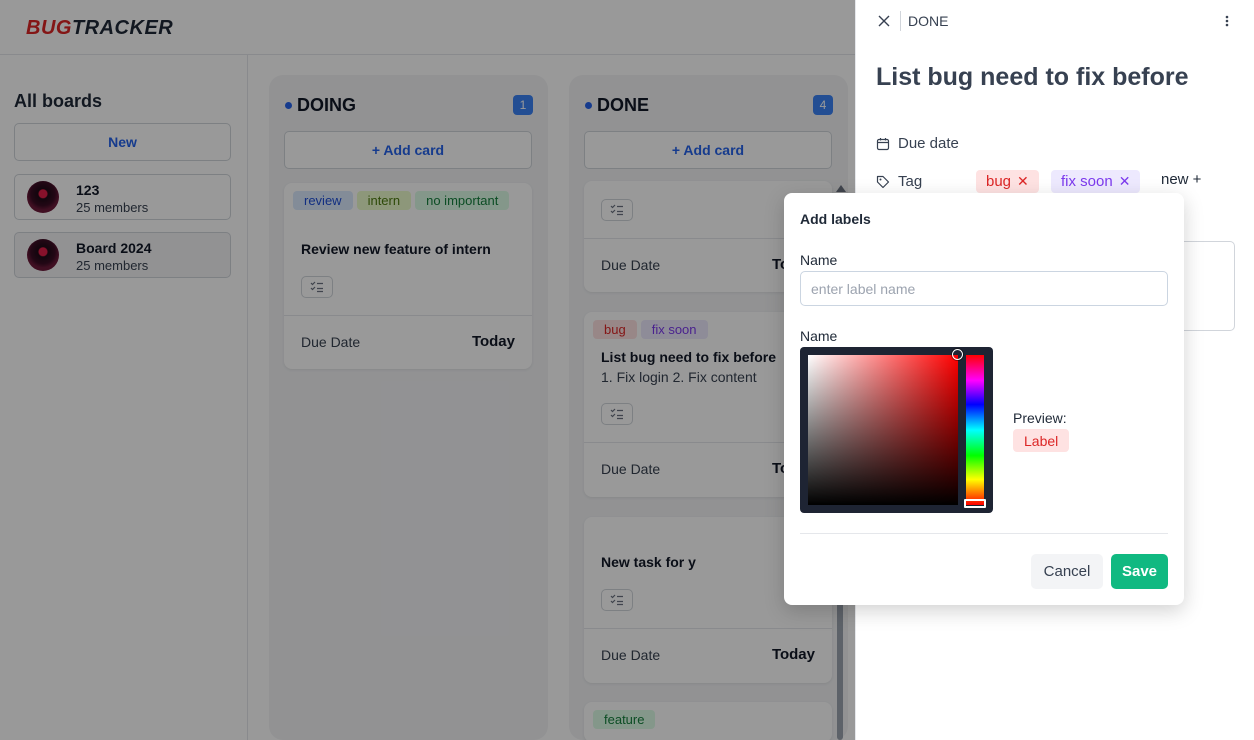 The image size is (1254, 740). I want to click on preview-label: Preview:, so click(1040, 418).